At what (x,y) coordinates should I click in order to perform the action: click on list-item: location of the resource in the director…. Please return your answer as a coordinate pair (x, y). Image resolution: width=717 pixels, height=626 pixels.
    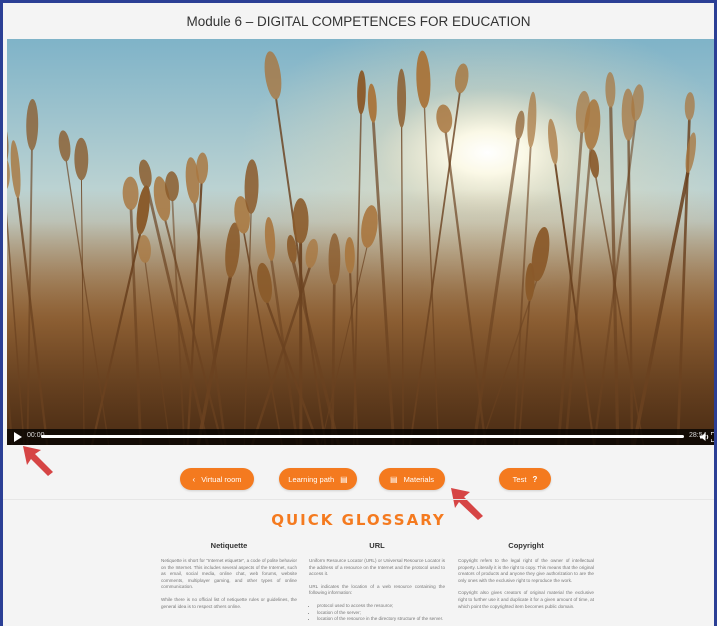
    Looking at the image, I should click on (381, 619).